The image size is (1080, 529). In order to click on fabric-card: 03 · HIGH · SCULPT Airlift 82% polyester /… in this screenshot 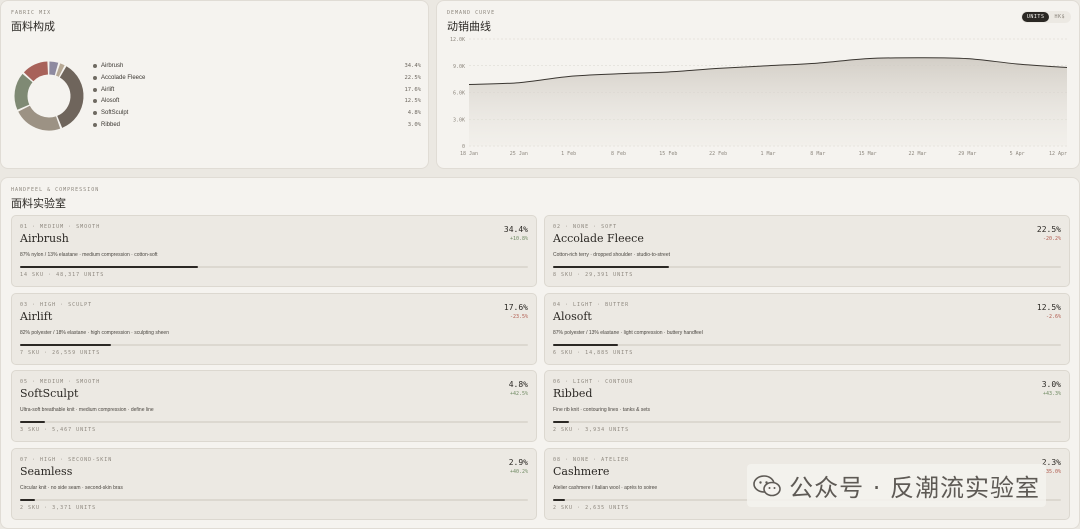, I will do `click(274, 328)`.